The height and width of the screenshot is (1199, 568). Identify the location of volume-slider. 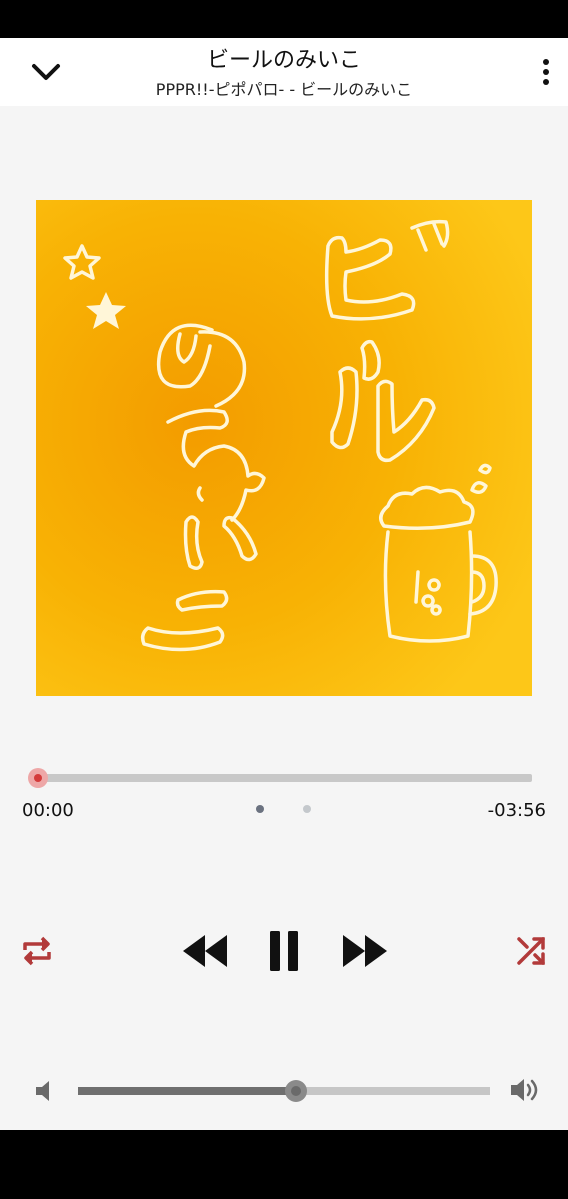
(284, 1091).